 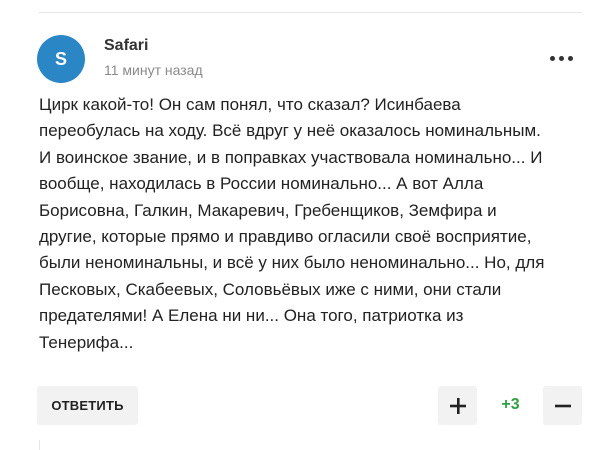 I want to click on vote-score: +3, so click(x=510, y=404).